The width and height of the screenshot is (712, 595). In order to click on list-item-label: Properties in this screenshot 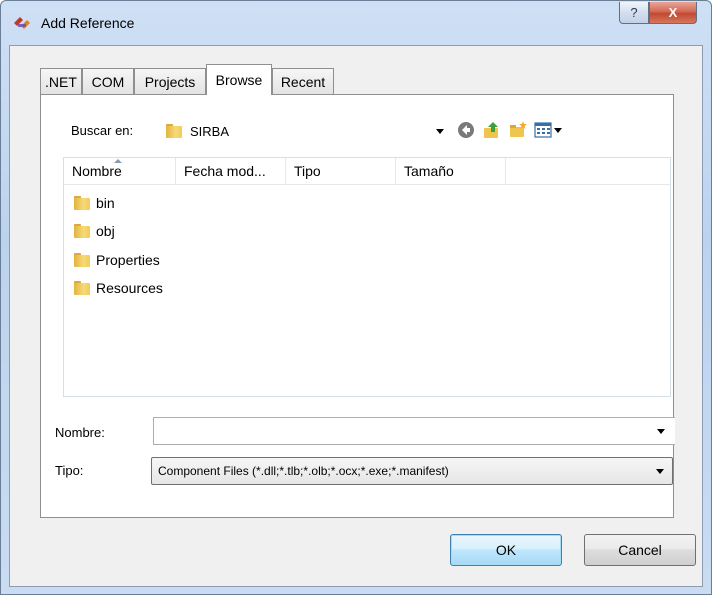, I will do `click(128, 260)`.